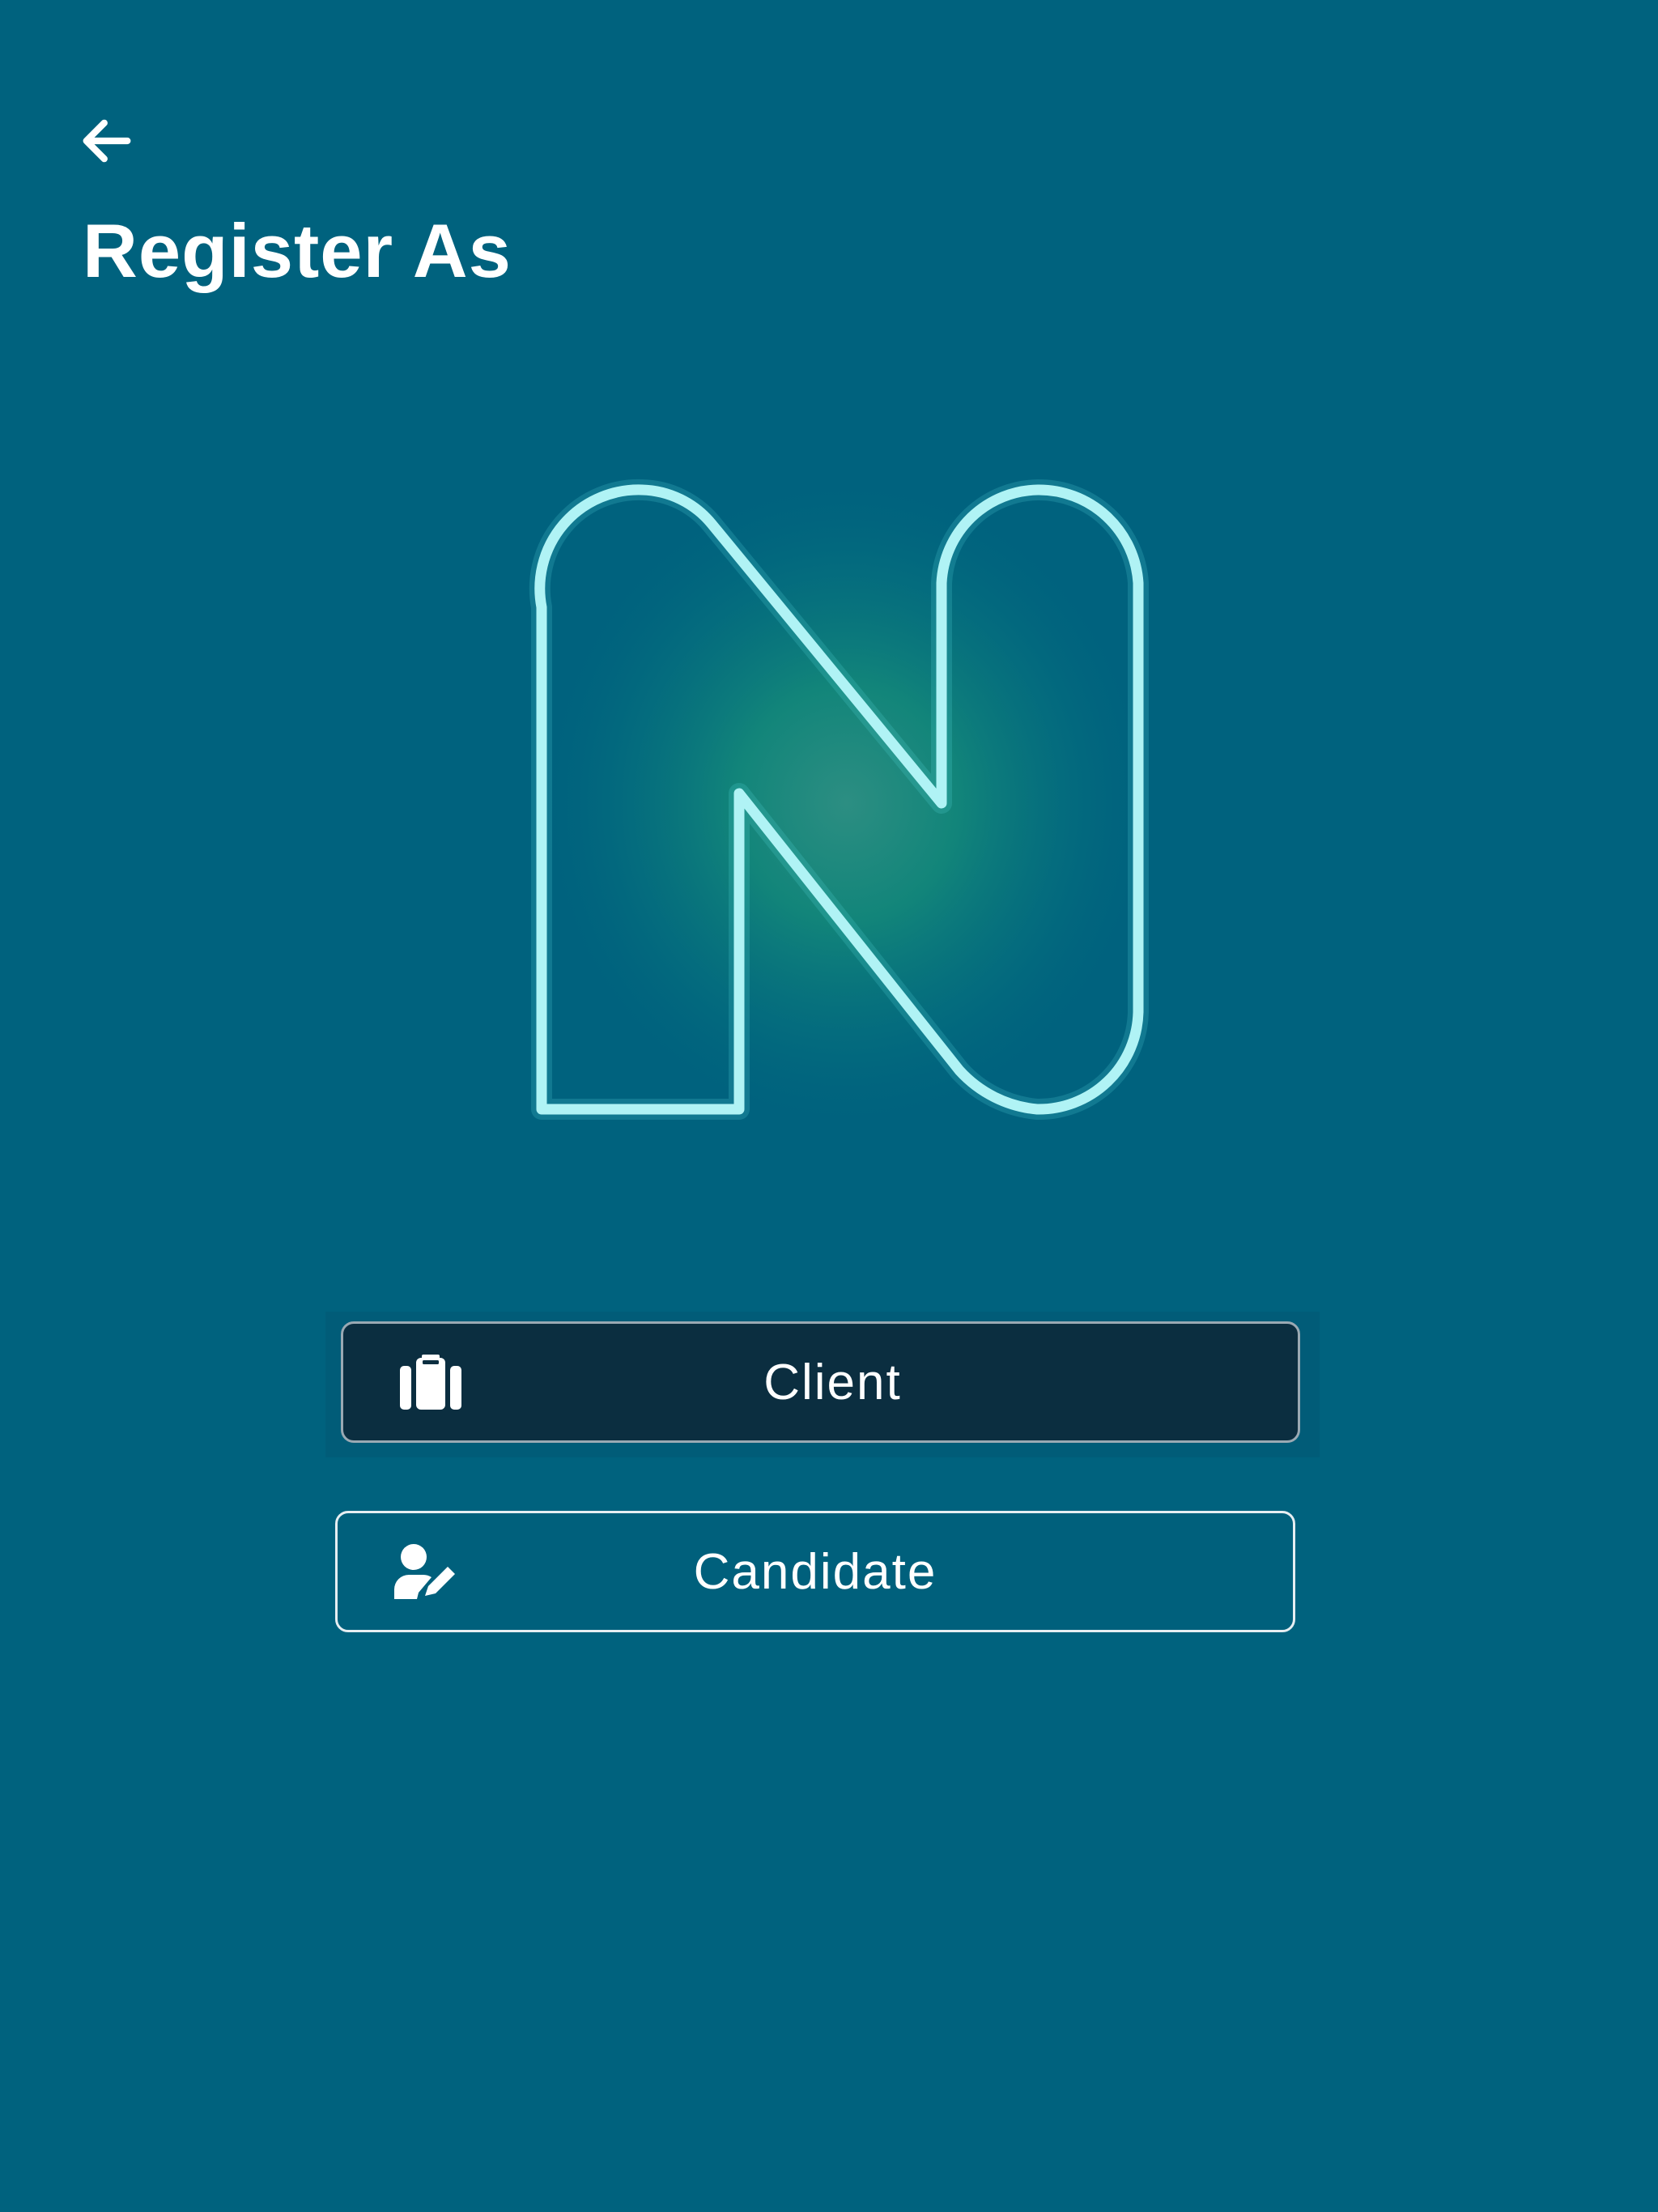 This screenshot has width=1658, height=2212. What do you see at coordinates (832, 1382) in the screenshot?
I see `client-label: Client` at bounding box center [832, 1382].